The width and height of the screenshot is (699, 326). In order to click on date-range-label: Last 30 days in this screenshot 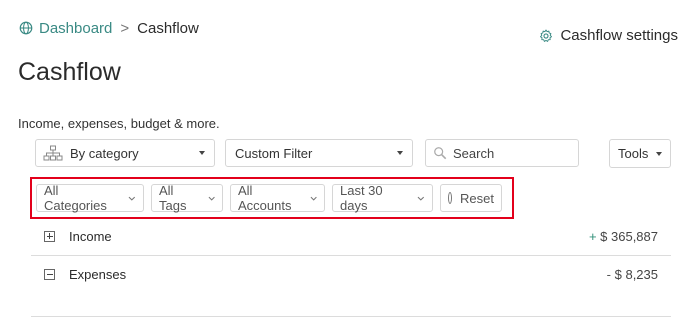, I will do `click(361, 198)`.